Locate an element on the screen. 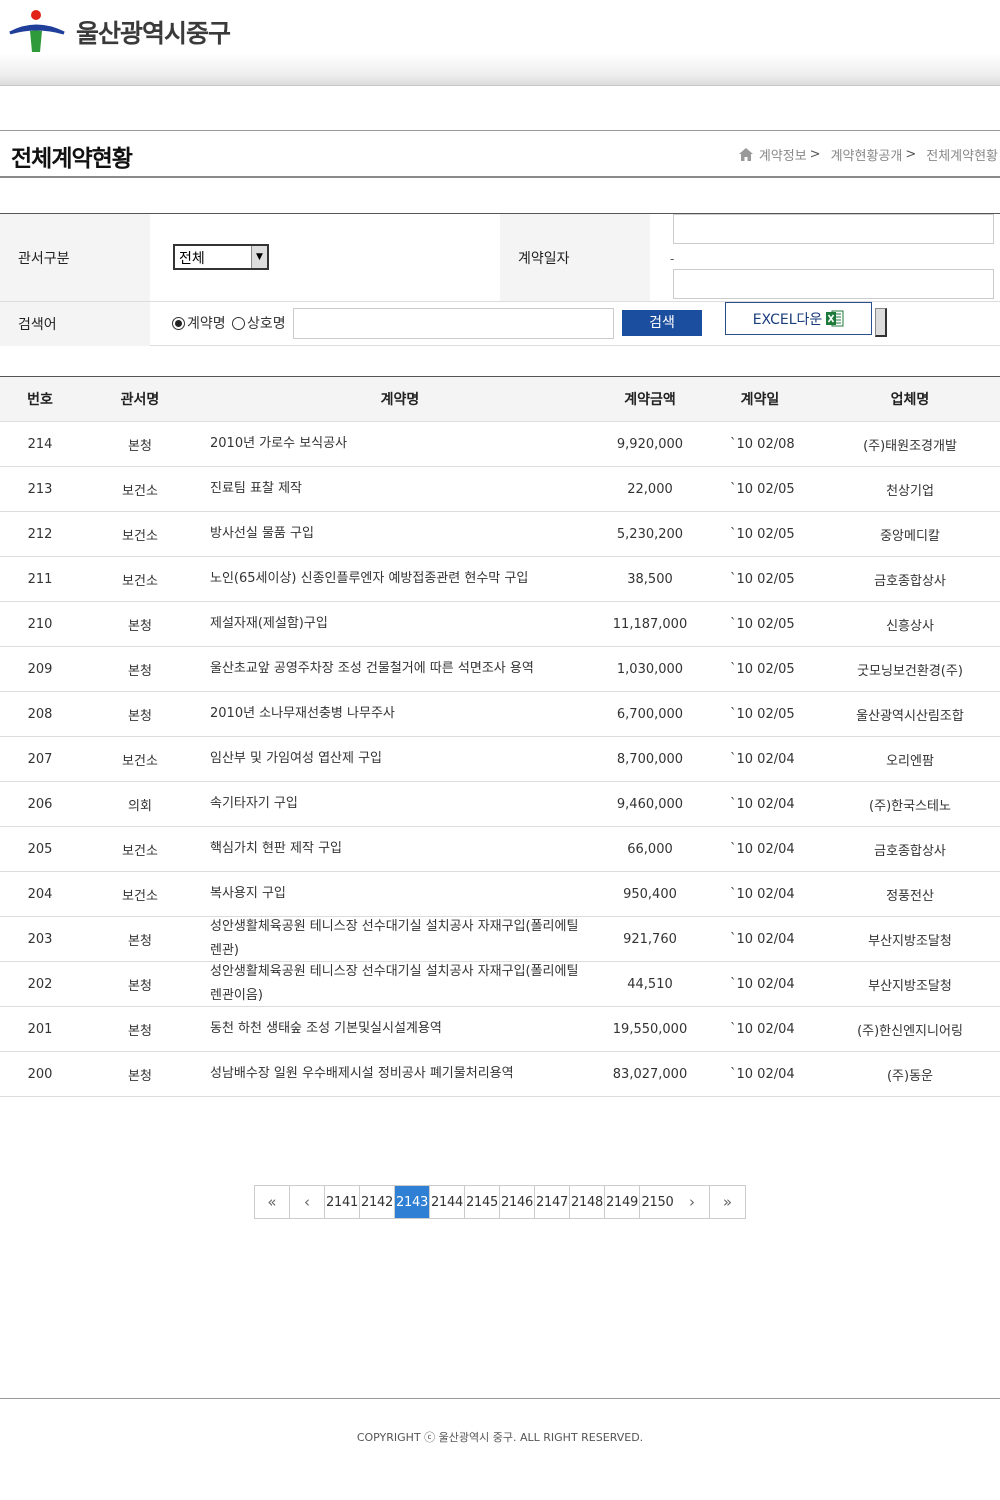  page-numbers: 2141 2142 2143 2144 2145 2146 2147 2148 2149 2150 is located at coordinates (500, 1202).